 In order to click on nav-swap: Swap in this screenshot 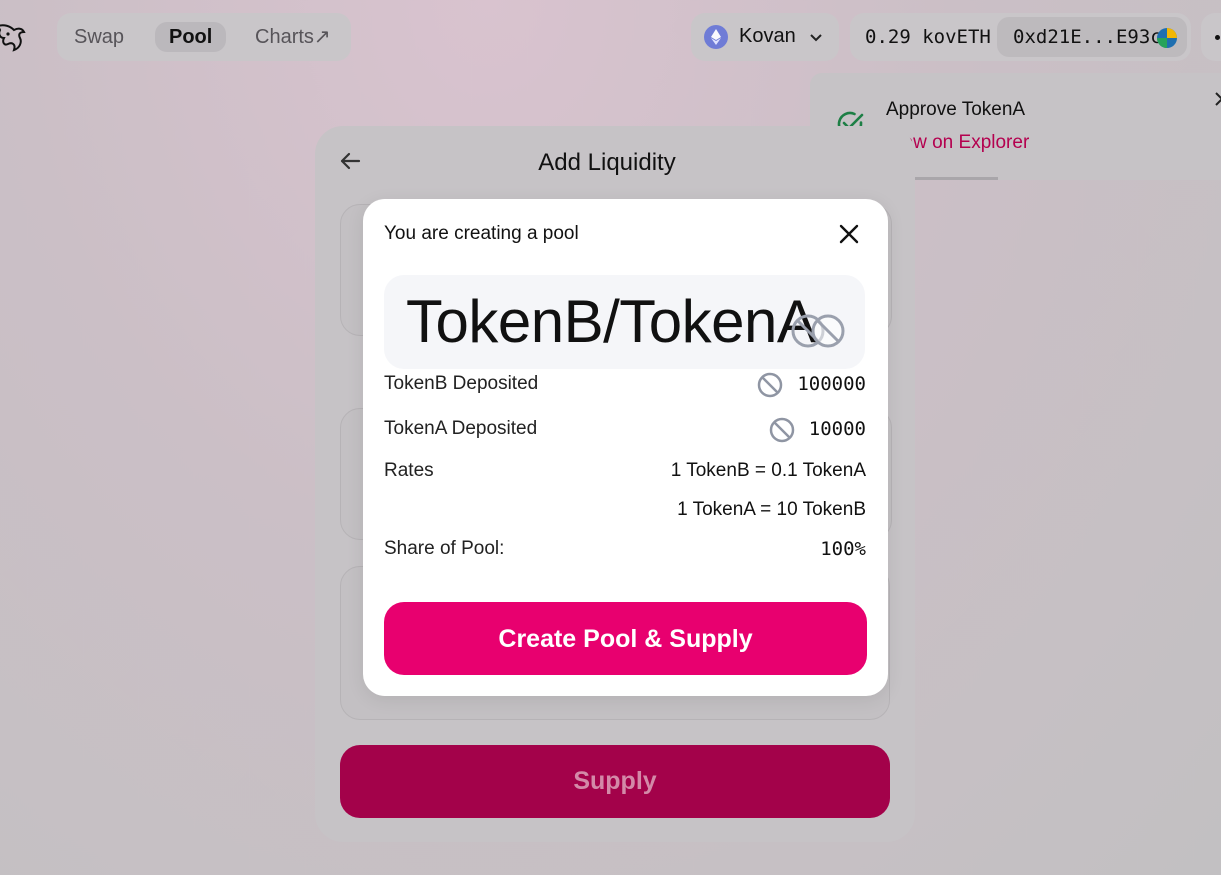, I will do `click(99, 37)`.